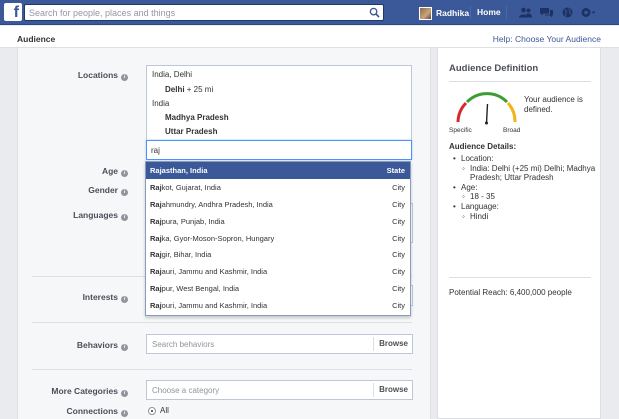 Image resolution: width=619 pixels, height=419 pixels. Describe the element at coordinates (73, 171) in the screenshot. I see `age-label: Age i` at that location.